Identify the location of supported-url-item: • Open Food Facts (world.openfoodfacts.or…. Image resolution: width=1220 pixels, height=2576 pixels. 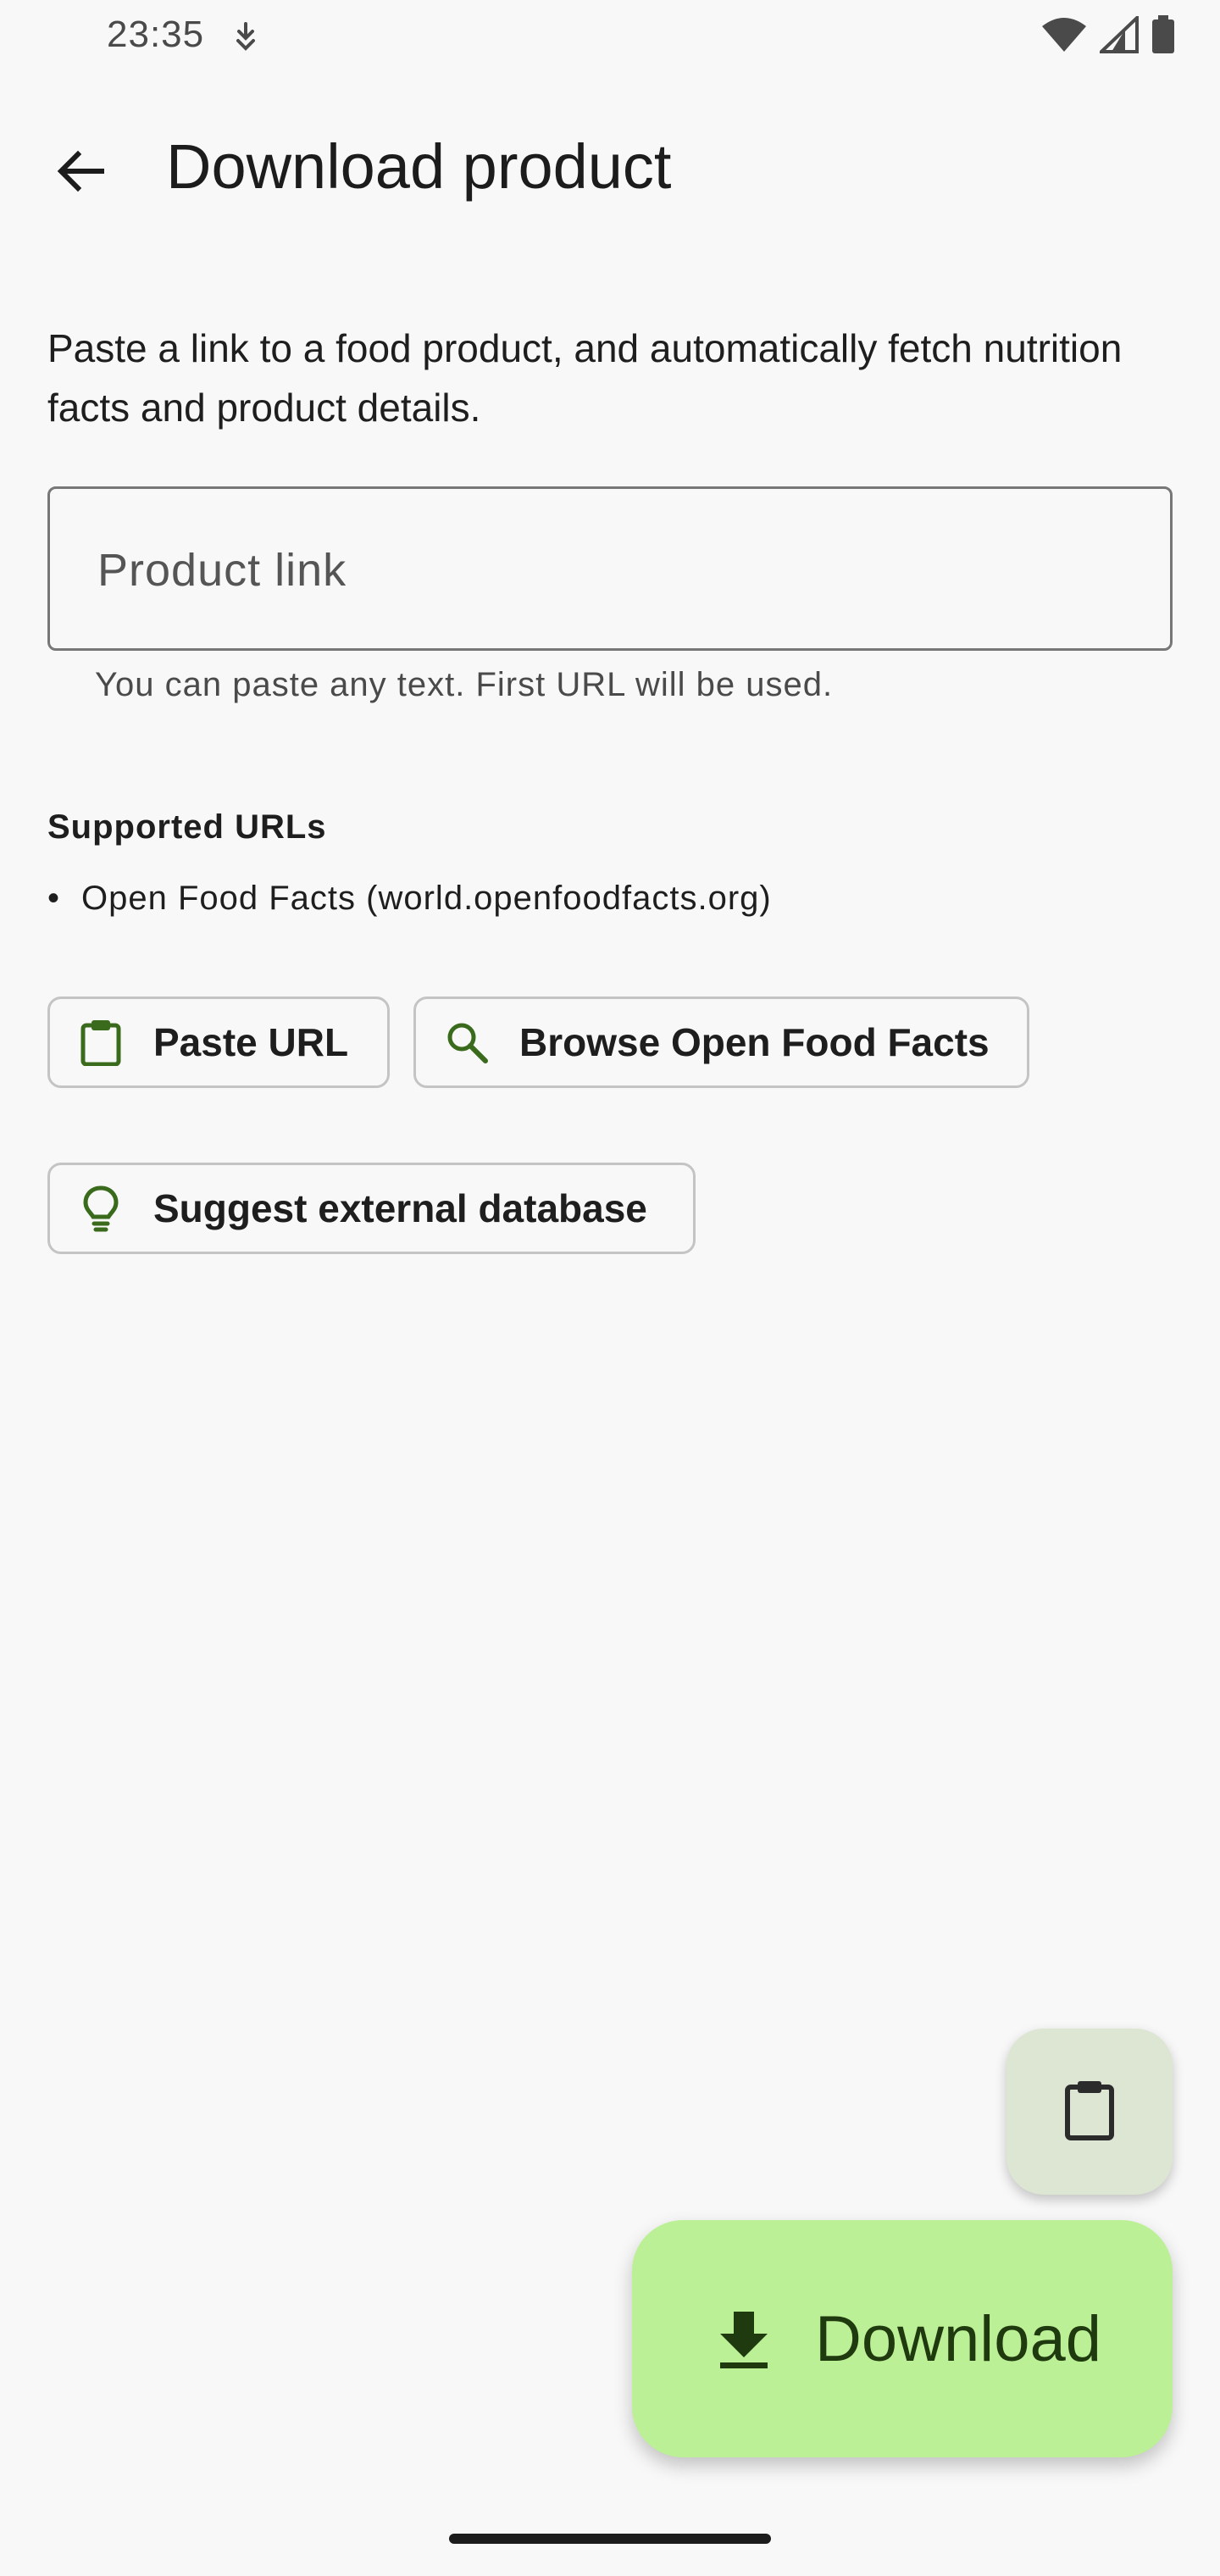
(409, 899).